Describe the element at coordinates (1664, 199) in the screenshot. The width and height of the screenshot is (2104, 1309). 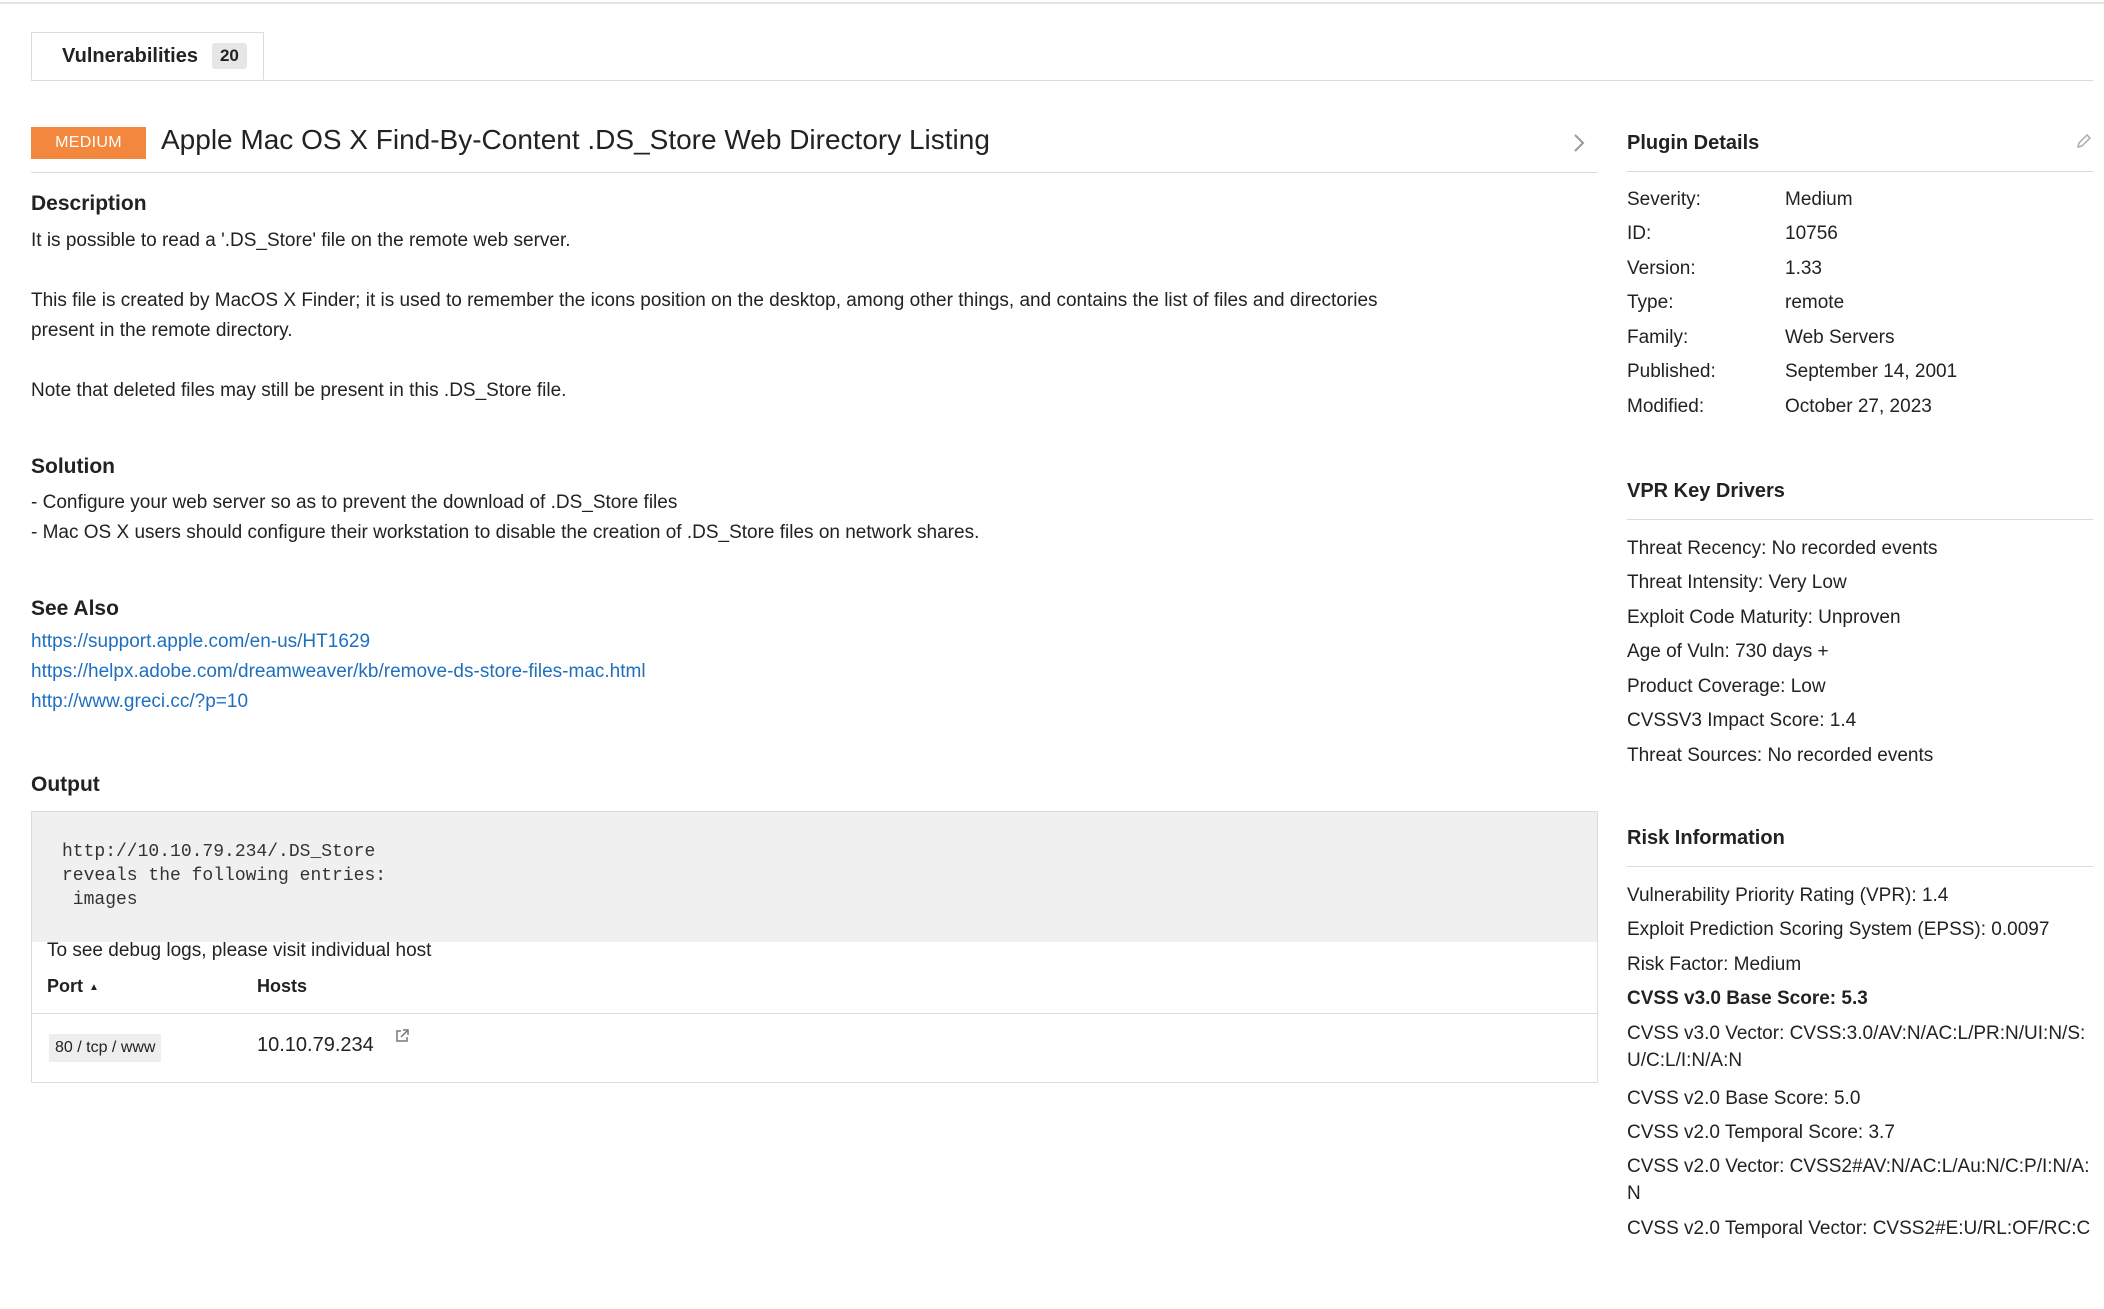
I see `detail-label: Severity:` at that location.